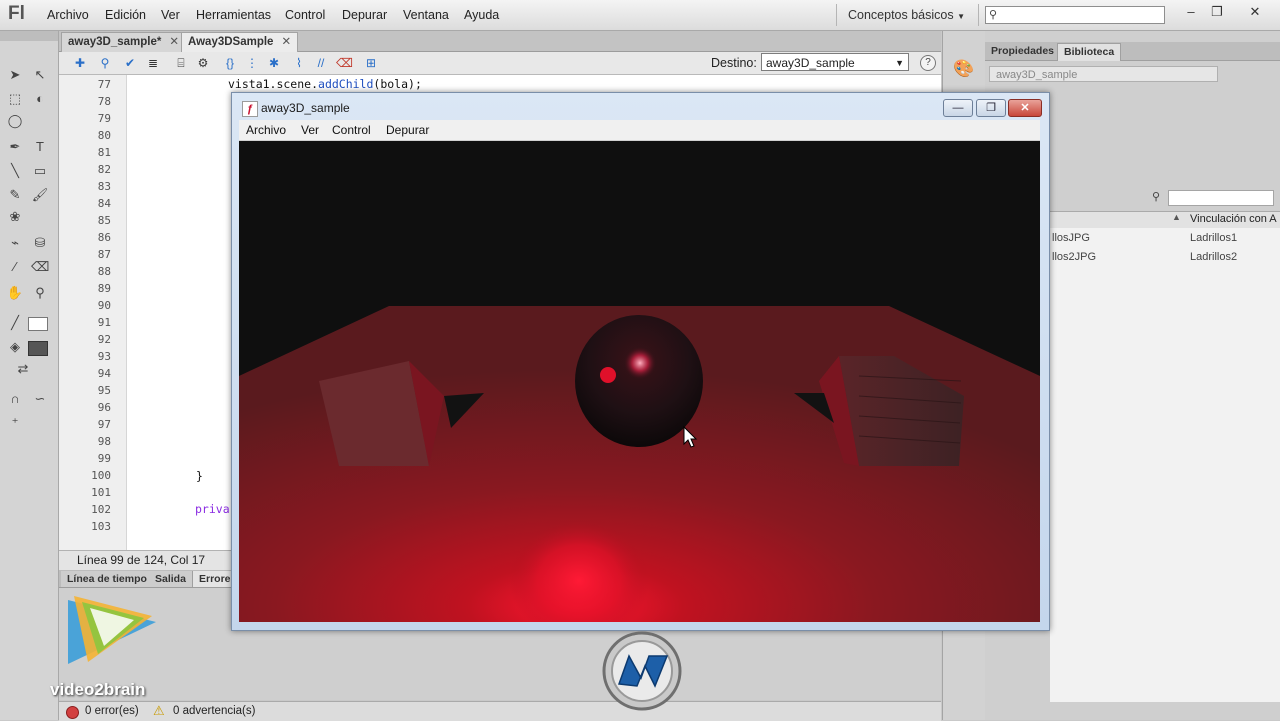 The width and height of the screenshot is (1280, 721). What do you see at coordinates (15, 347) in the screenshot?
I see `fill-color-icon: ◈` at bounding box center [15, 347].